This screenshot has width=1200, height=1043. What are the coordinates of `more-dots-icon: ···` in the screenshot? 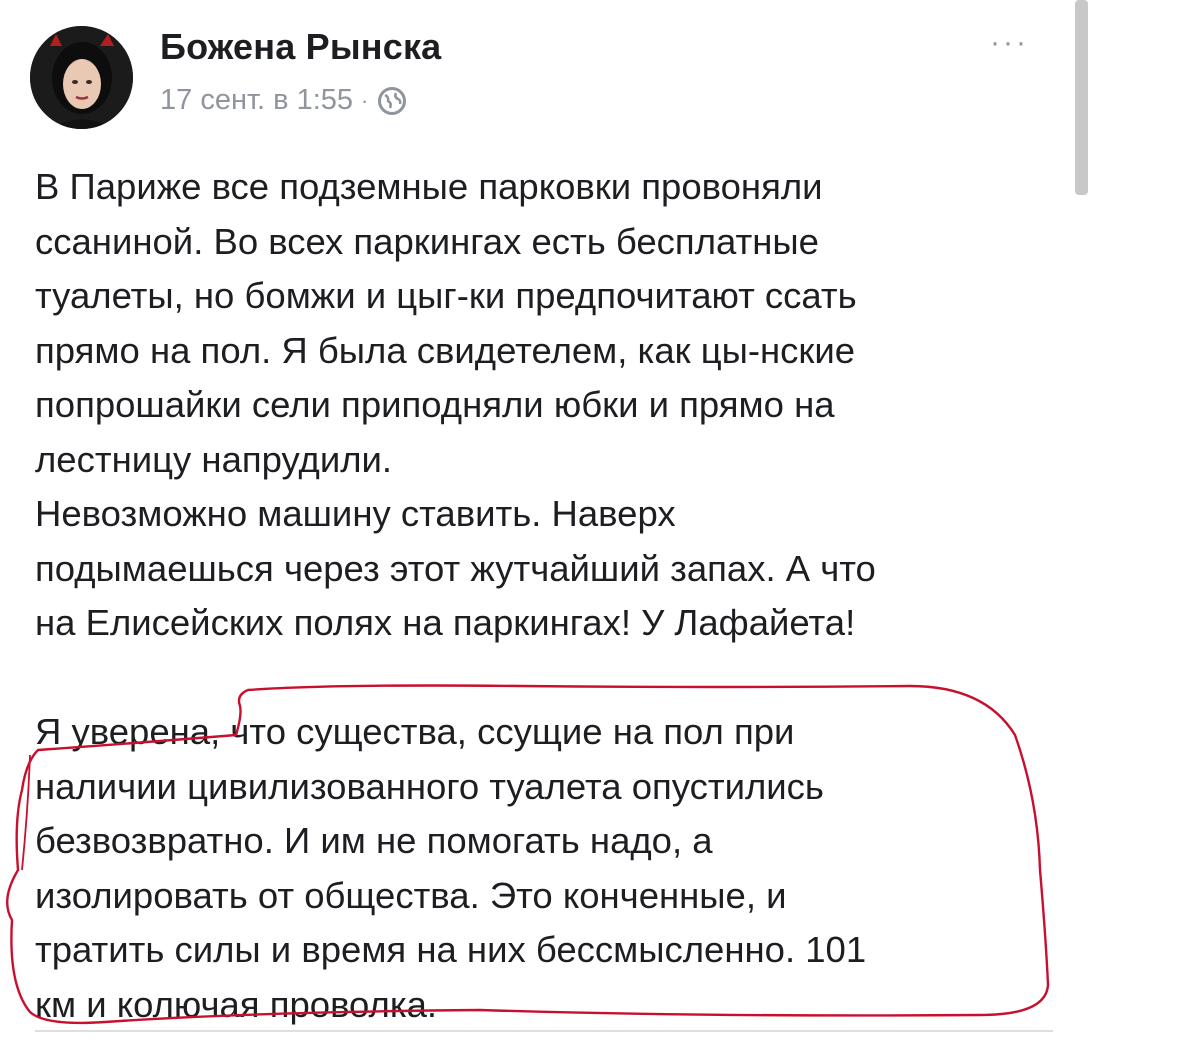 It's located at (1009, 43).